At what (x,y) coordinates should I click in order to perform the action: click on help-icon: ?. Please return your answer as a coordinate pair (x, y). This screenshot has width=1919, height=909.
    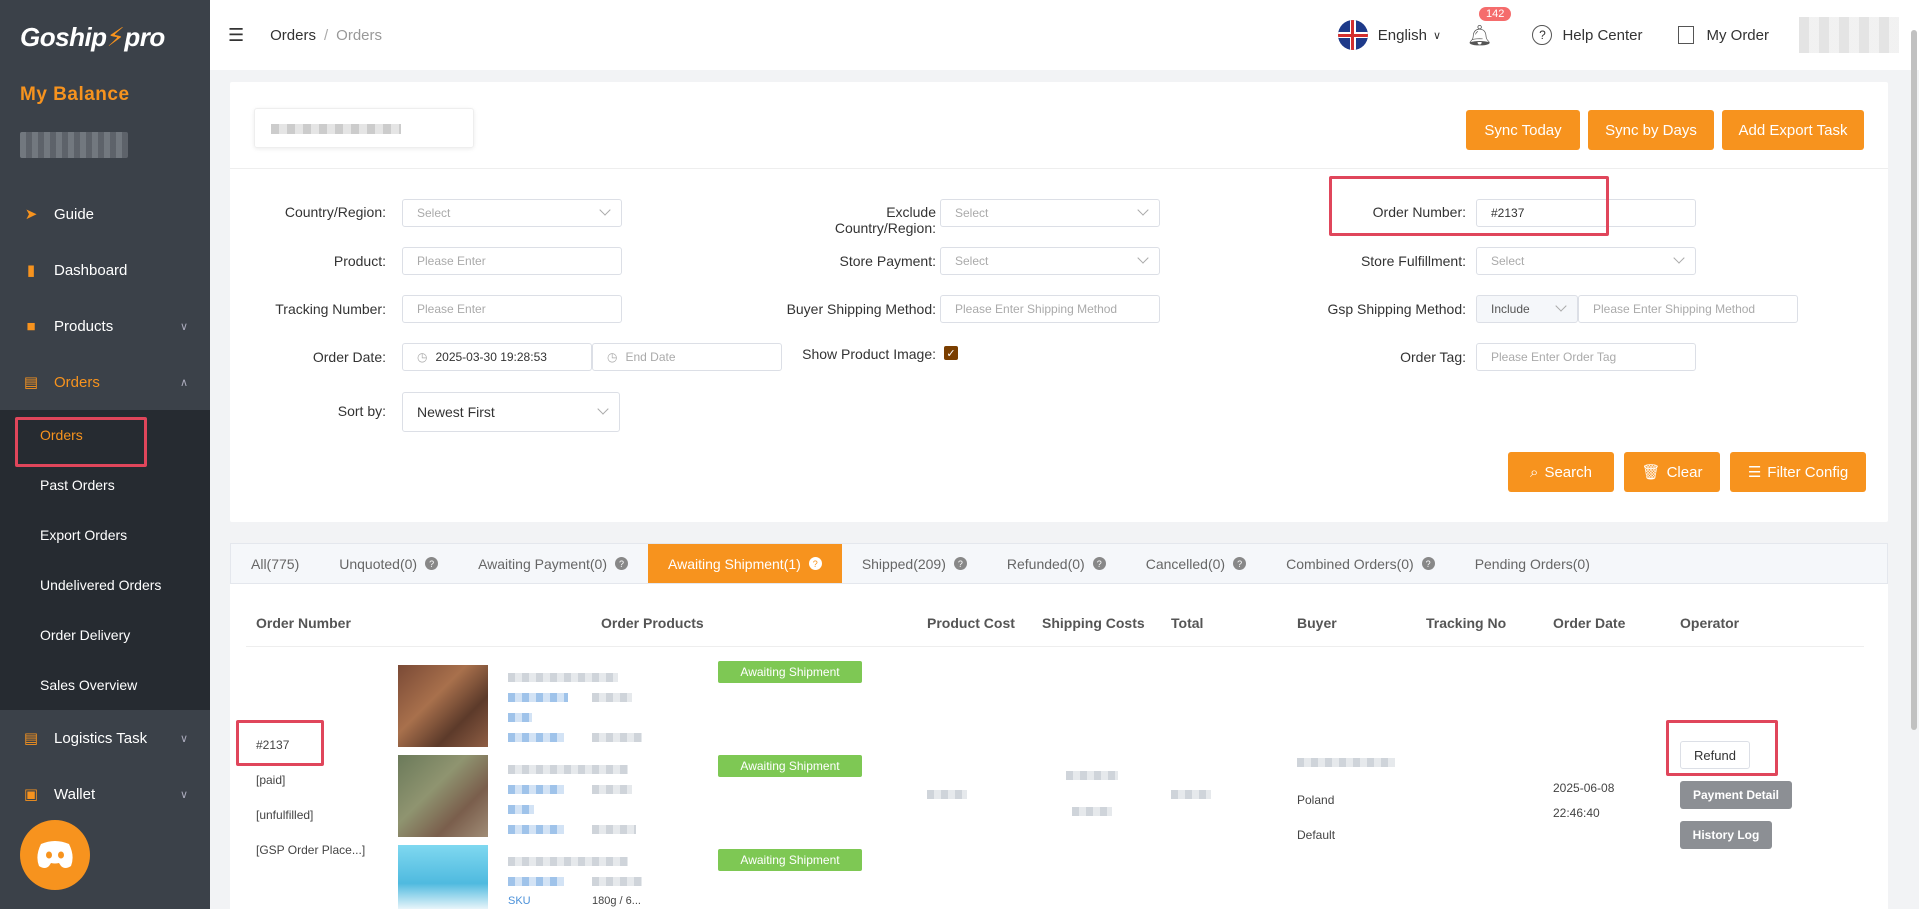
    Looking at the image, I should click on (1099, 563).